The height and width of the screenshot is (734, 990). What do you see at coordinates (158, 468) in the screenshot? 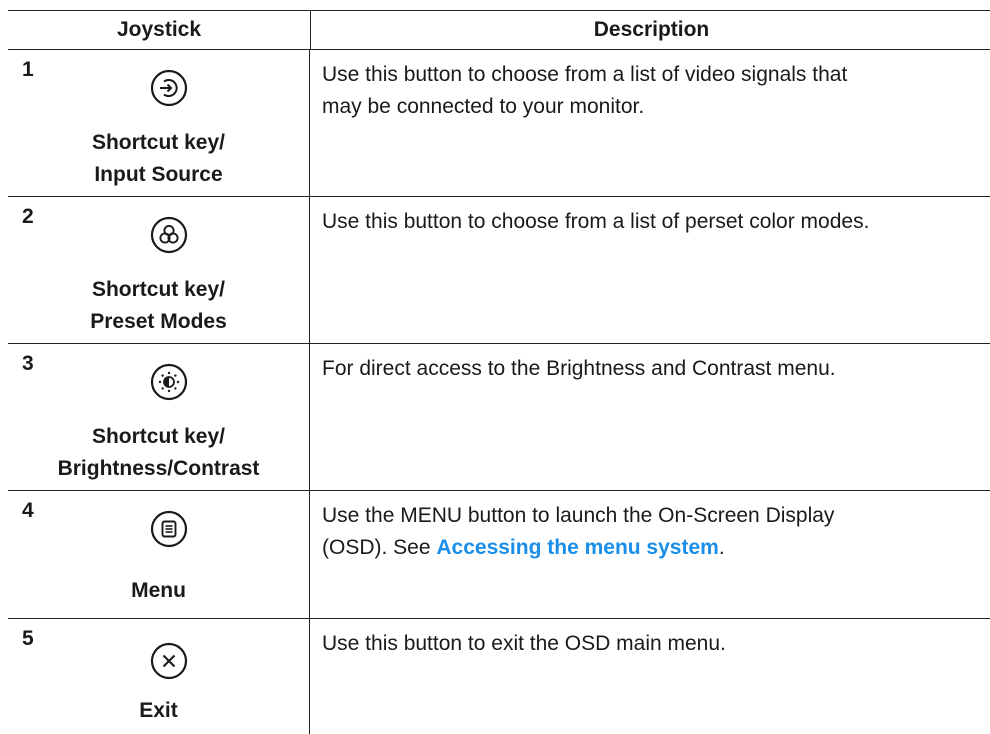
I see `joystick-label: Brightness/Contrast` at bounding box center [158, 468].